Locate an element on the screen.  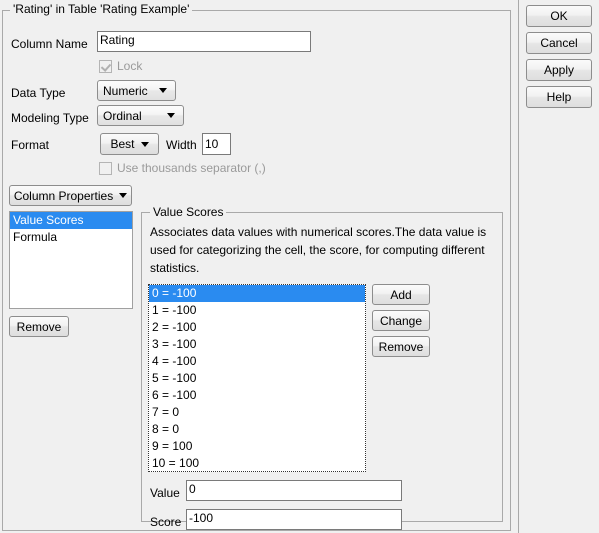
list-item: 3 = -100 is located at coordinates (257, 344).